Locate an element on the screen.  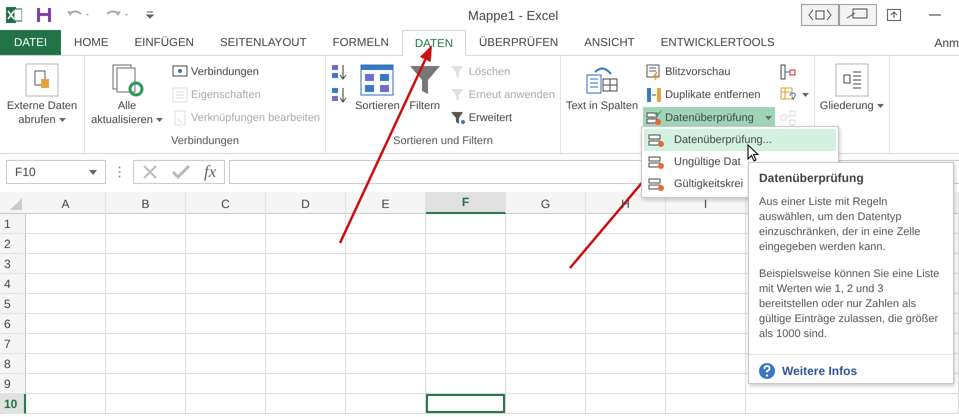
ribbon-options-icon is located at coordinates (894, 15).